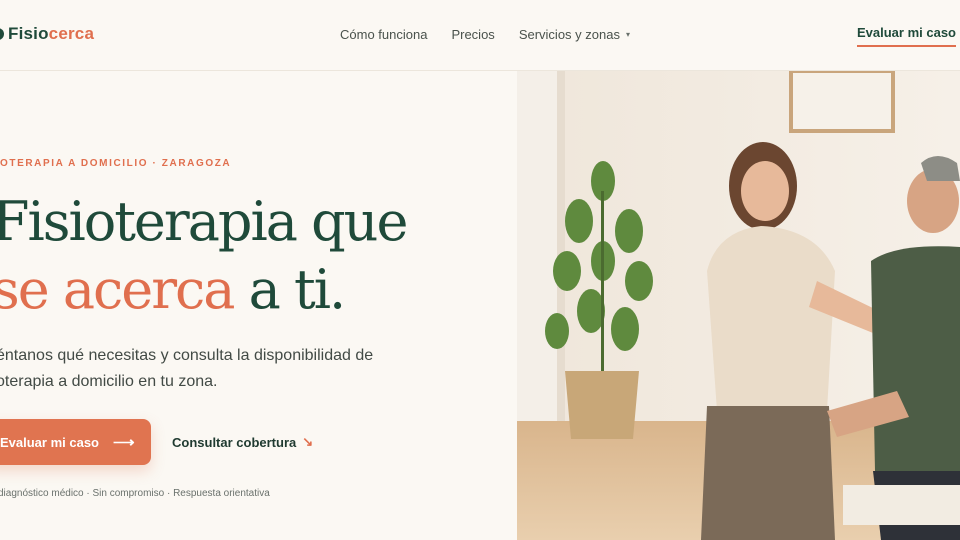 Image resolution: width=960 pixels, height=540 pixels. I want to click on nav-item-label: Precios, so click(473, 34).